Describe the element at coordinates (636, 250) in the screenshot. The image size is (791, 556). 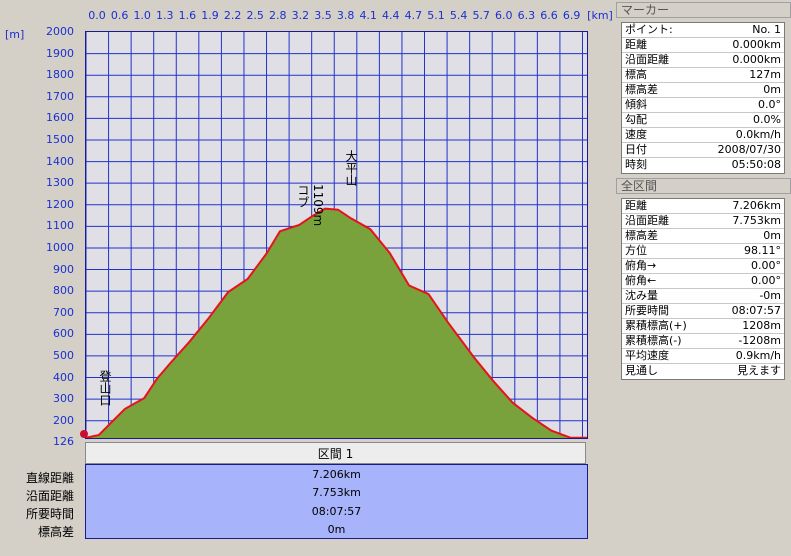
I see `info-label: 方位` at that location.